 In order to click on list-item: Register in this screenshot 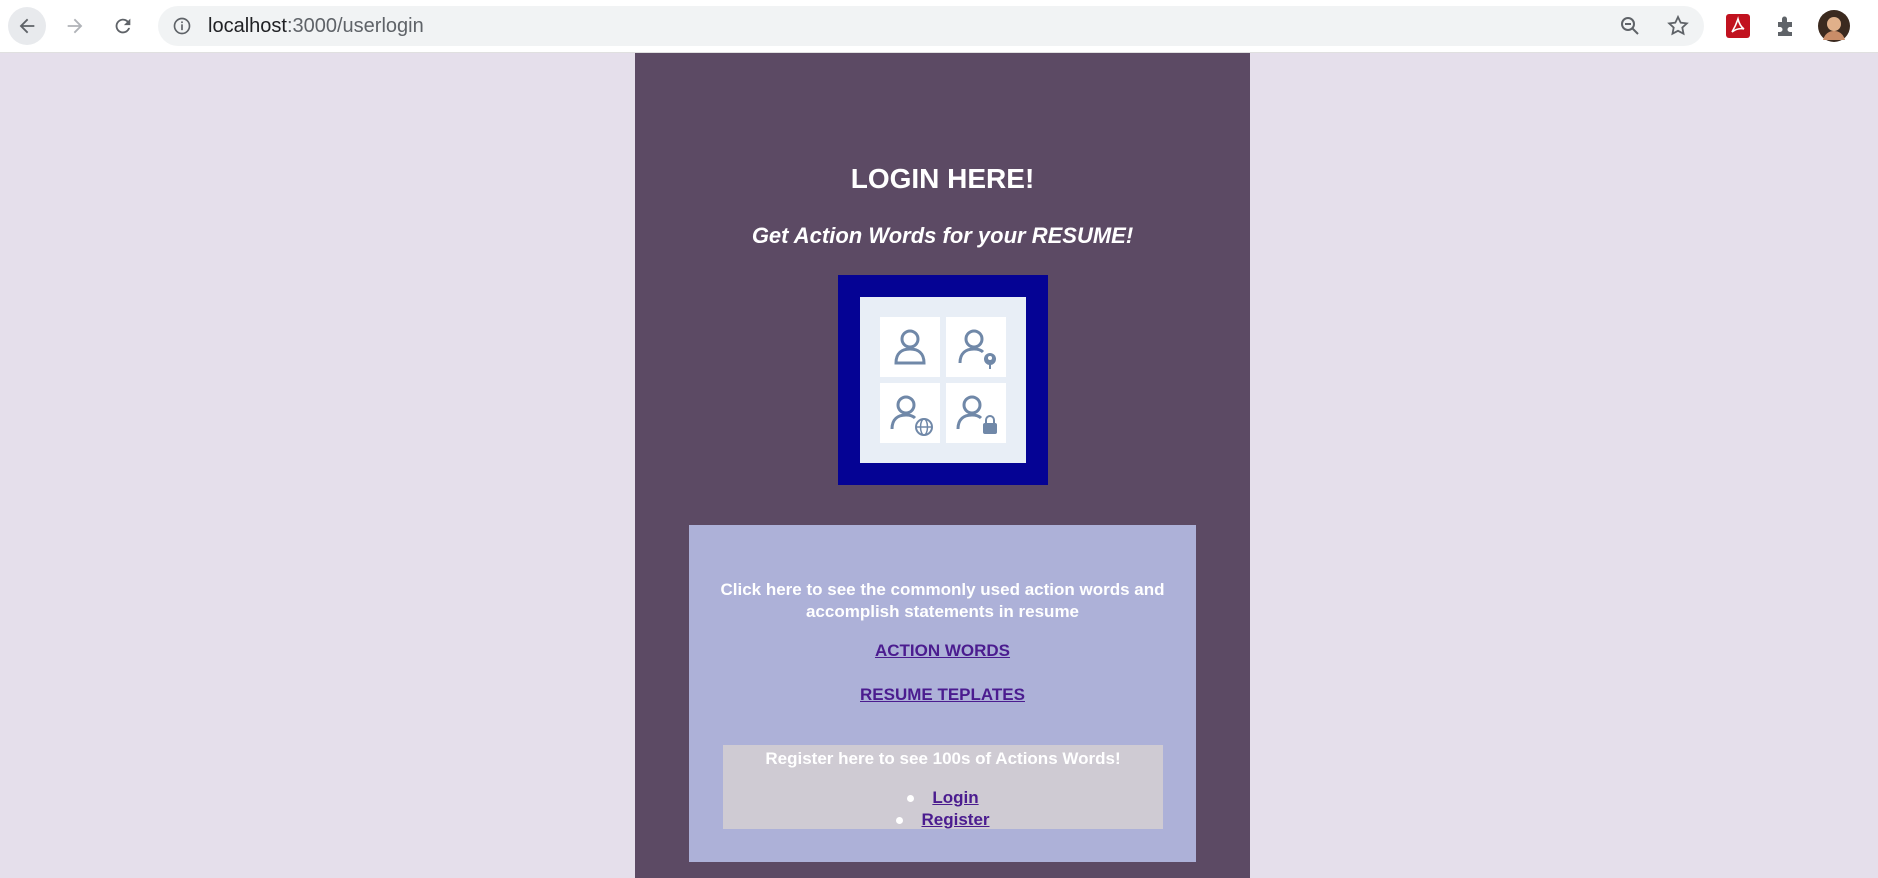, I will do `click(943, 820)`.